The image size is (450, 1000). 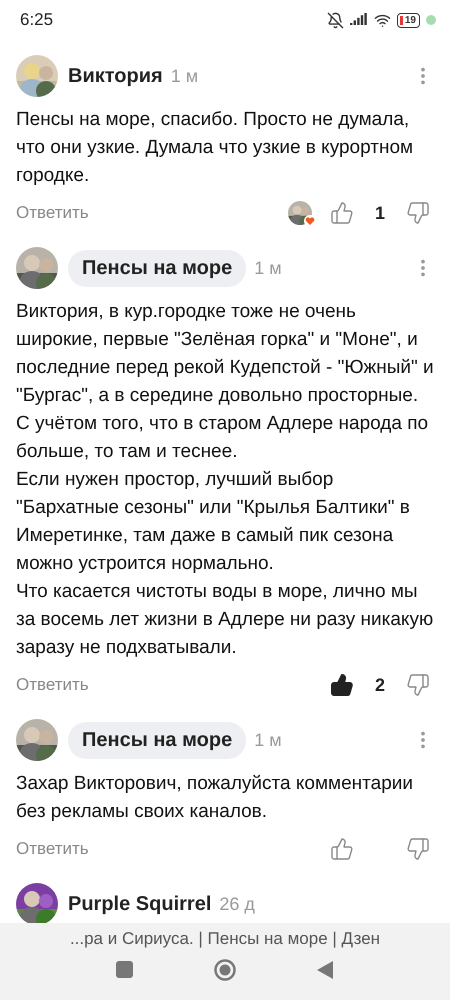 What do you see at coordinates (140, 904) in the screenshot?
I see `author-name: Purple Squirrel` at bounding box center [140, 904].